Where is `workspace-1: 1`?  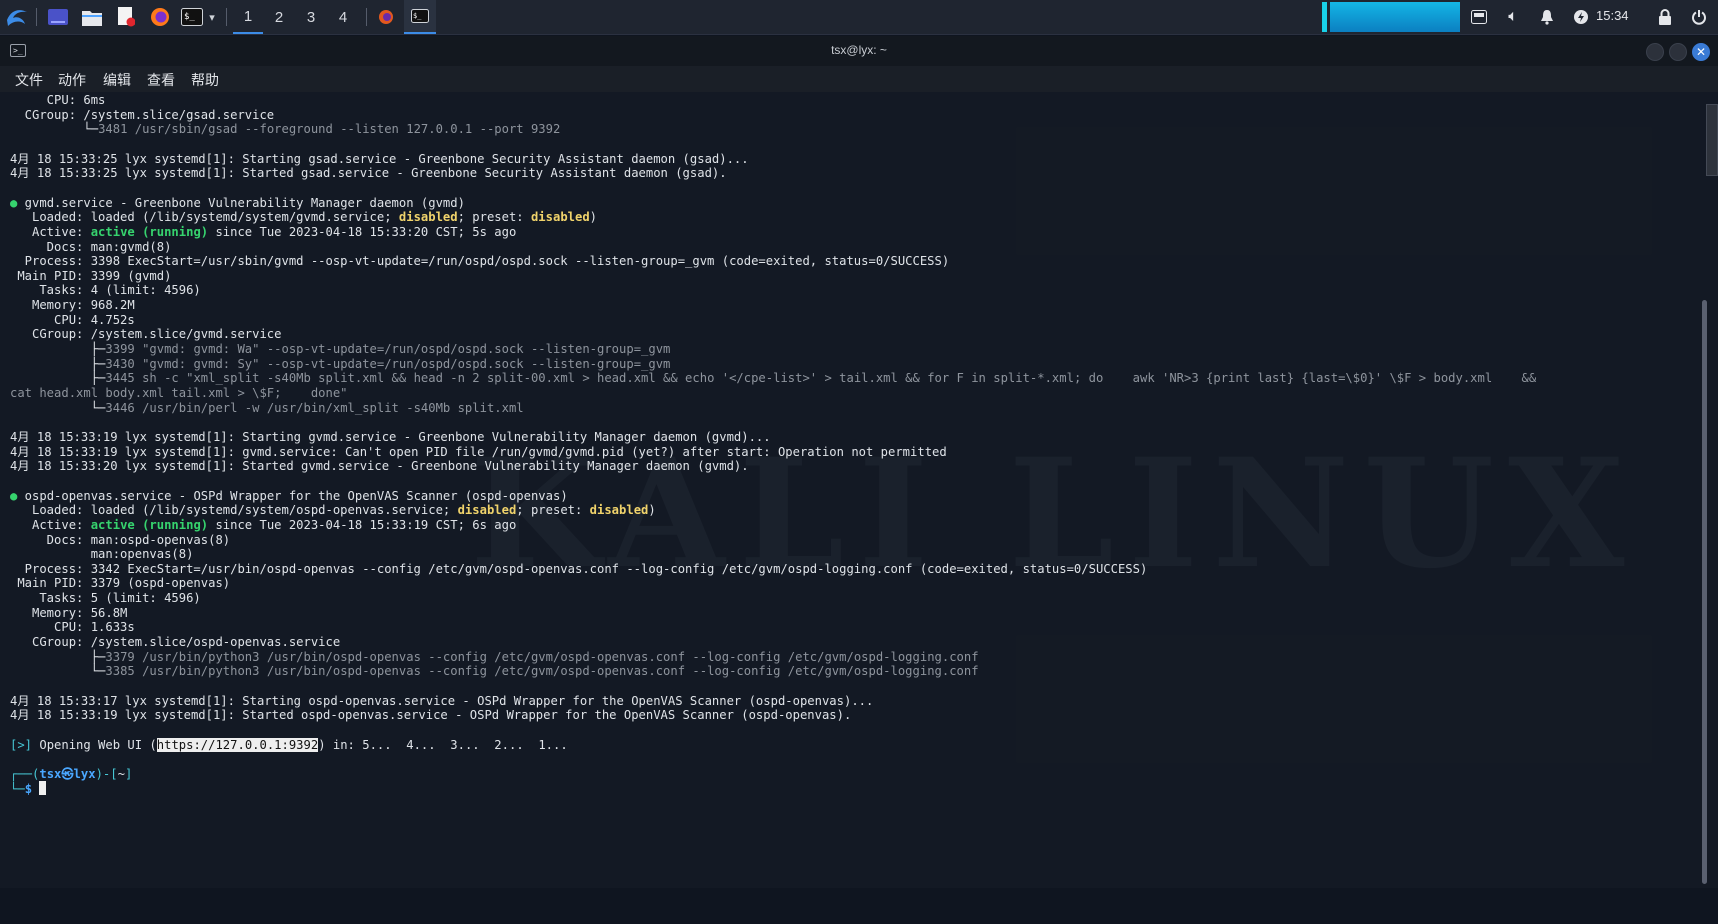
workspace-1: 1 is located at coordinates (248, 17).